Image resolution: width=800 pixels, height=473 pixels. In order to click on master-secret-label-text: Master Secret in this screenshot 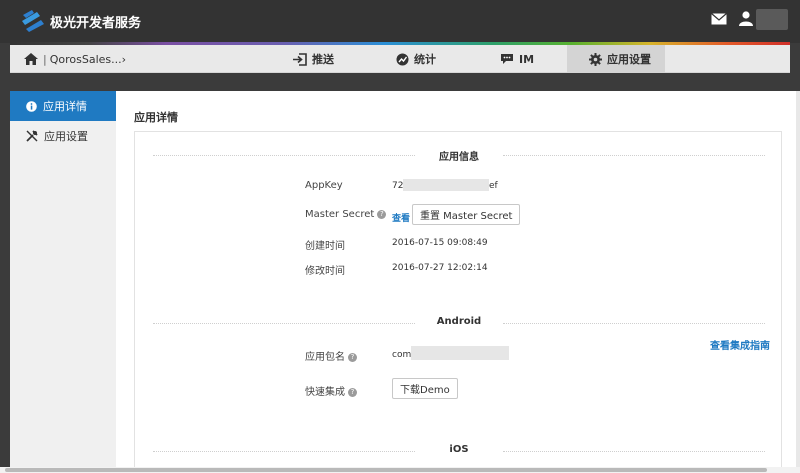, I will do `click(340, 214)`.